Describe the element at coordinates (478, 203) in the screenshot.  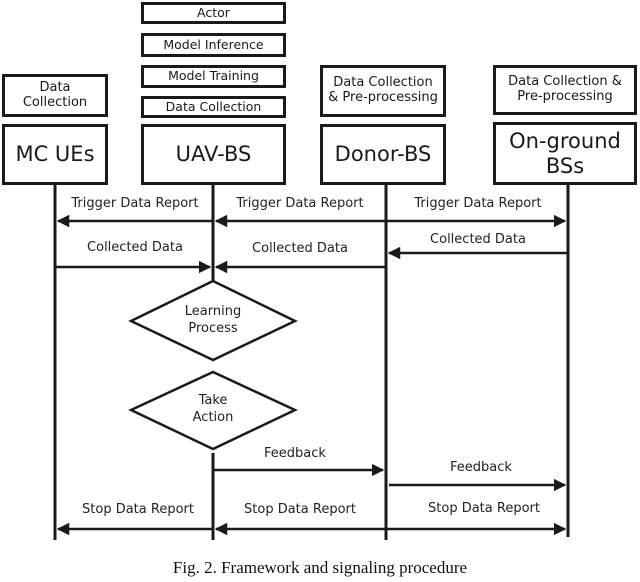
I see `label-trigger-3: Trigger Data Report` at that location.